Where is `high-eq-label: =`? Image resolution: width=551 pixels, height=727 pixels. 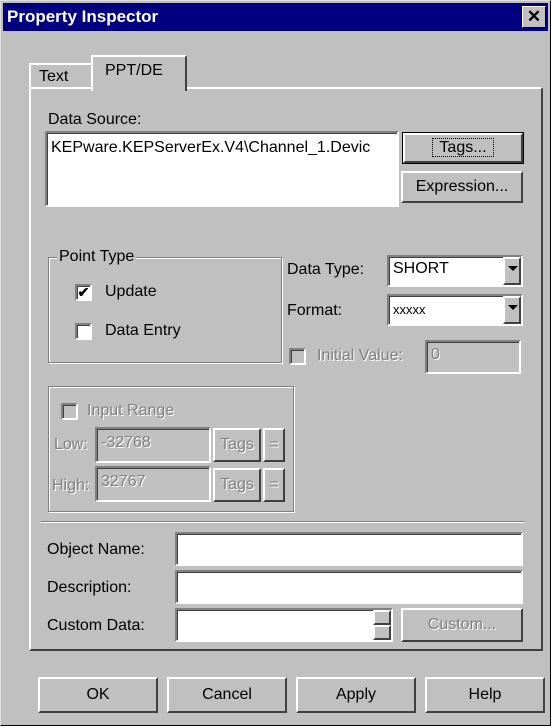 high-eq-label: = is located at coordinates (274, 484).